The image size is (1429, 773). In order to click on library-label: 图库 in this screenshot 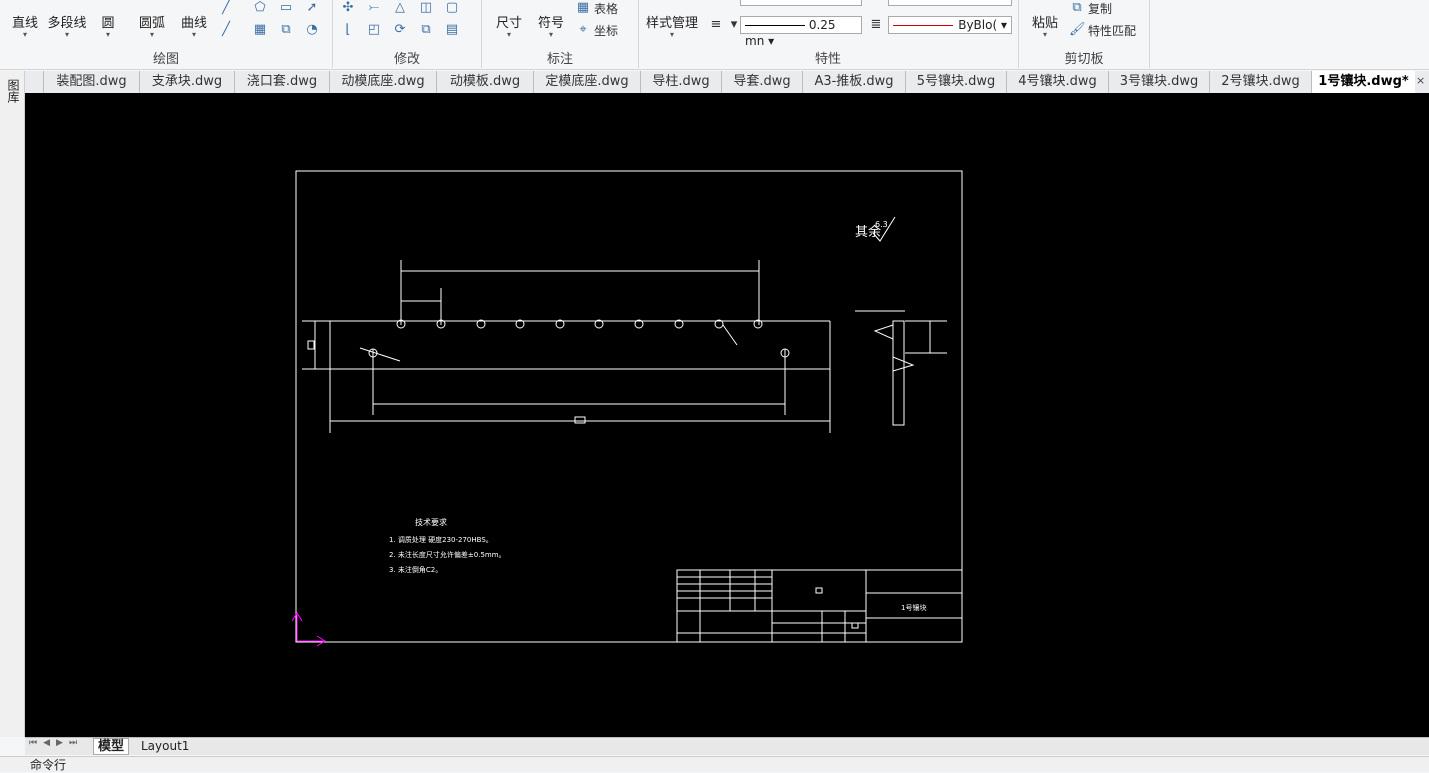, I will do `click(13, 91)`.